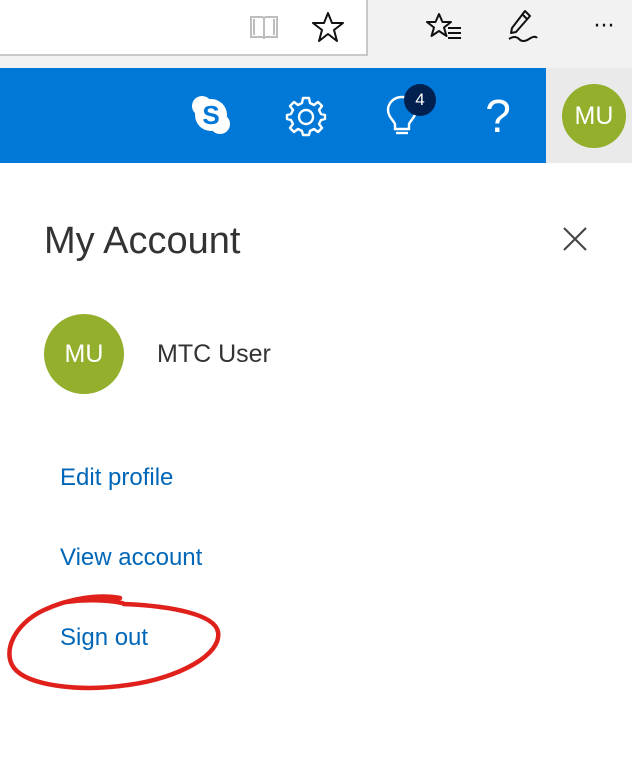 This screenshot has height=771, width=632. I want to click on panel-title: My Account, so click(142, 241).